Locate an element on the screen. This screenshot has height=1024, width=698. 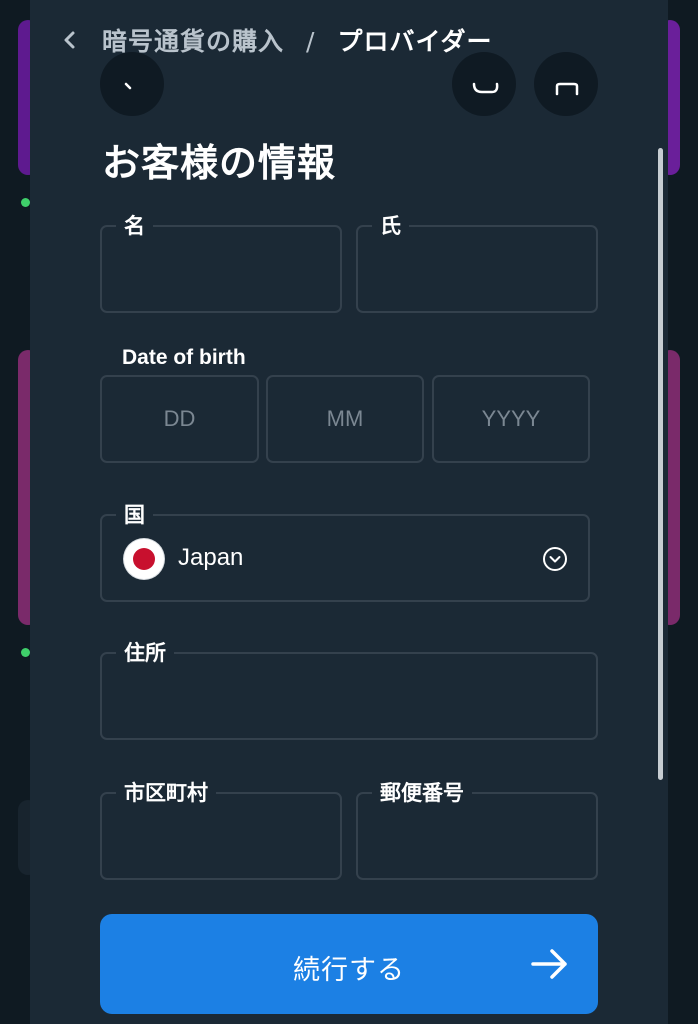
address-field: 住所 is located at coordinates (349, 688).